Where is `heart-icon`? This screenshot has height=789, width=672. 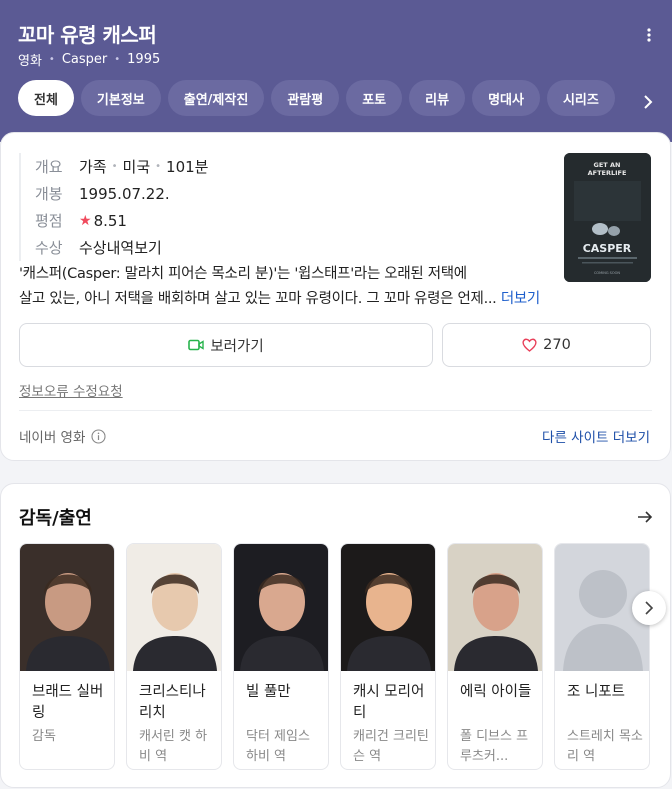 heart-icon is located at coordinates (529, 345).